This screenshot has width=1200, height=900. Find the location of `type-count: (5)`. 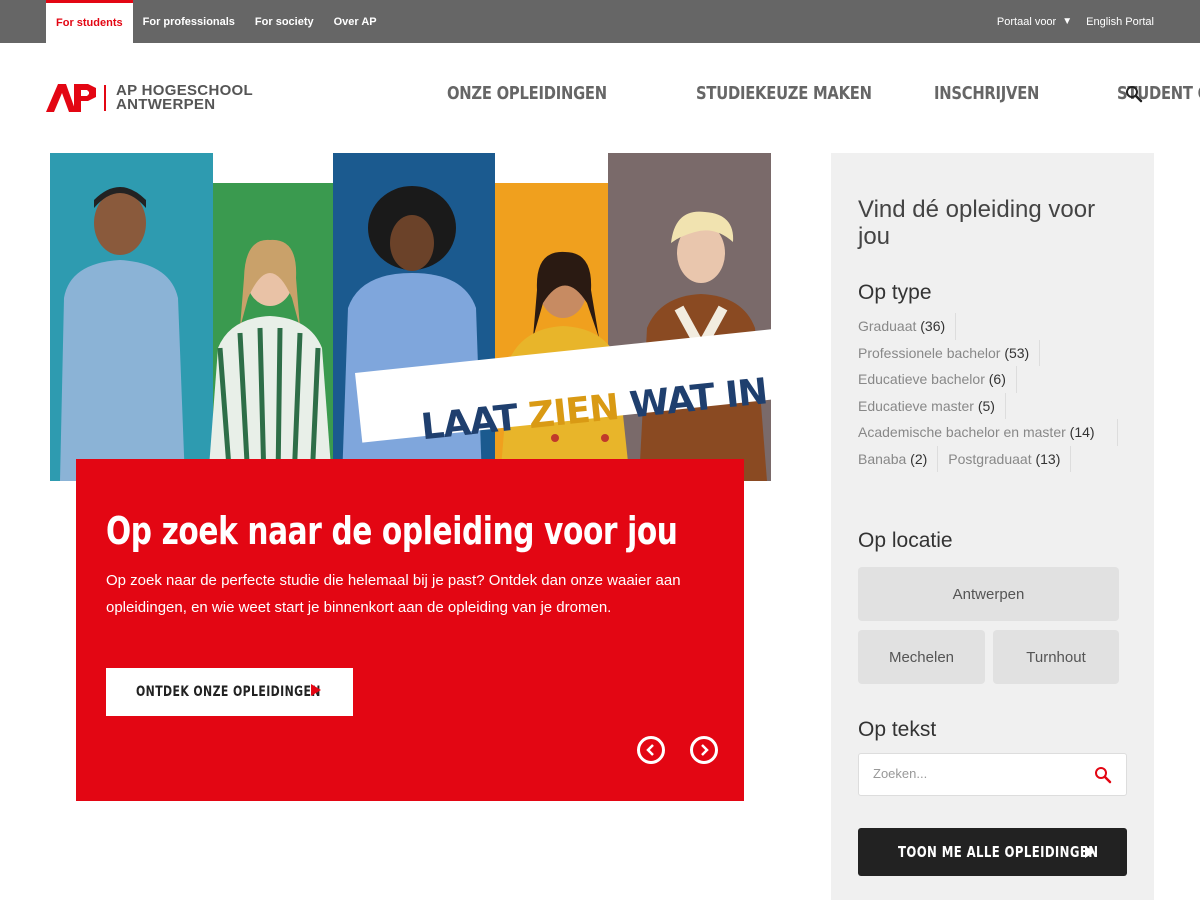

type-count: (5) is located at coordinates (986, 405).